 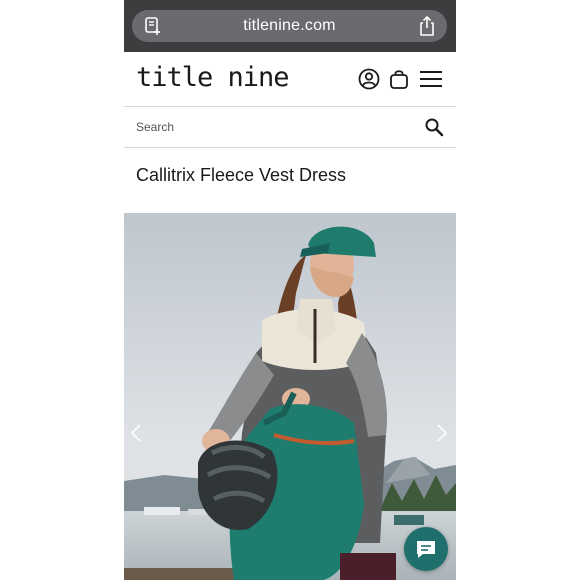 What do you see at coordinates (290, 127) in the screenshot?
I see `search-bar: Search` at bounding box center [290, 127].